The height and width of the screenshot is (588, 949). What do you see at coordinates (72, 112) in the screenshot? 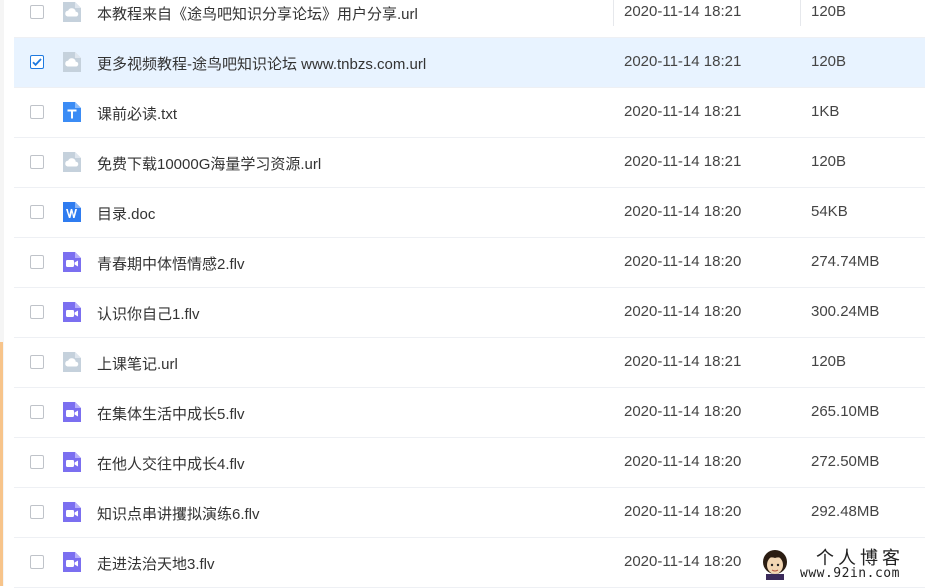
I see `text-file-icon` at bounding box center [72, 112].